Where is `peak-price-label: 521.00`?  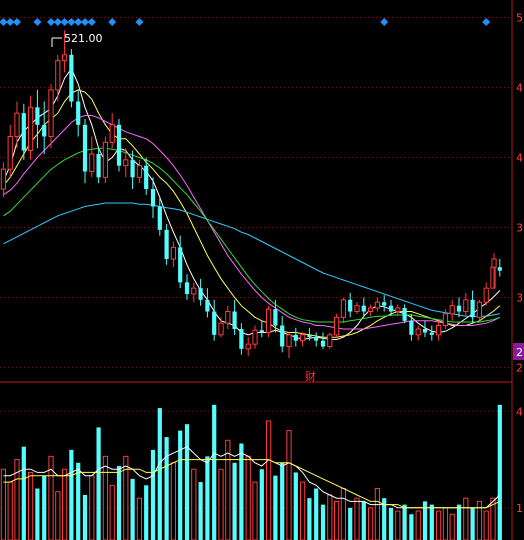 peak-price-label: 521.00 is located at coordinates (83, 38).